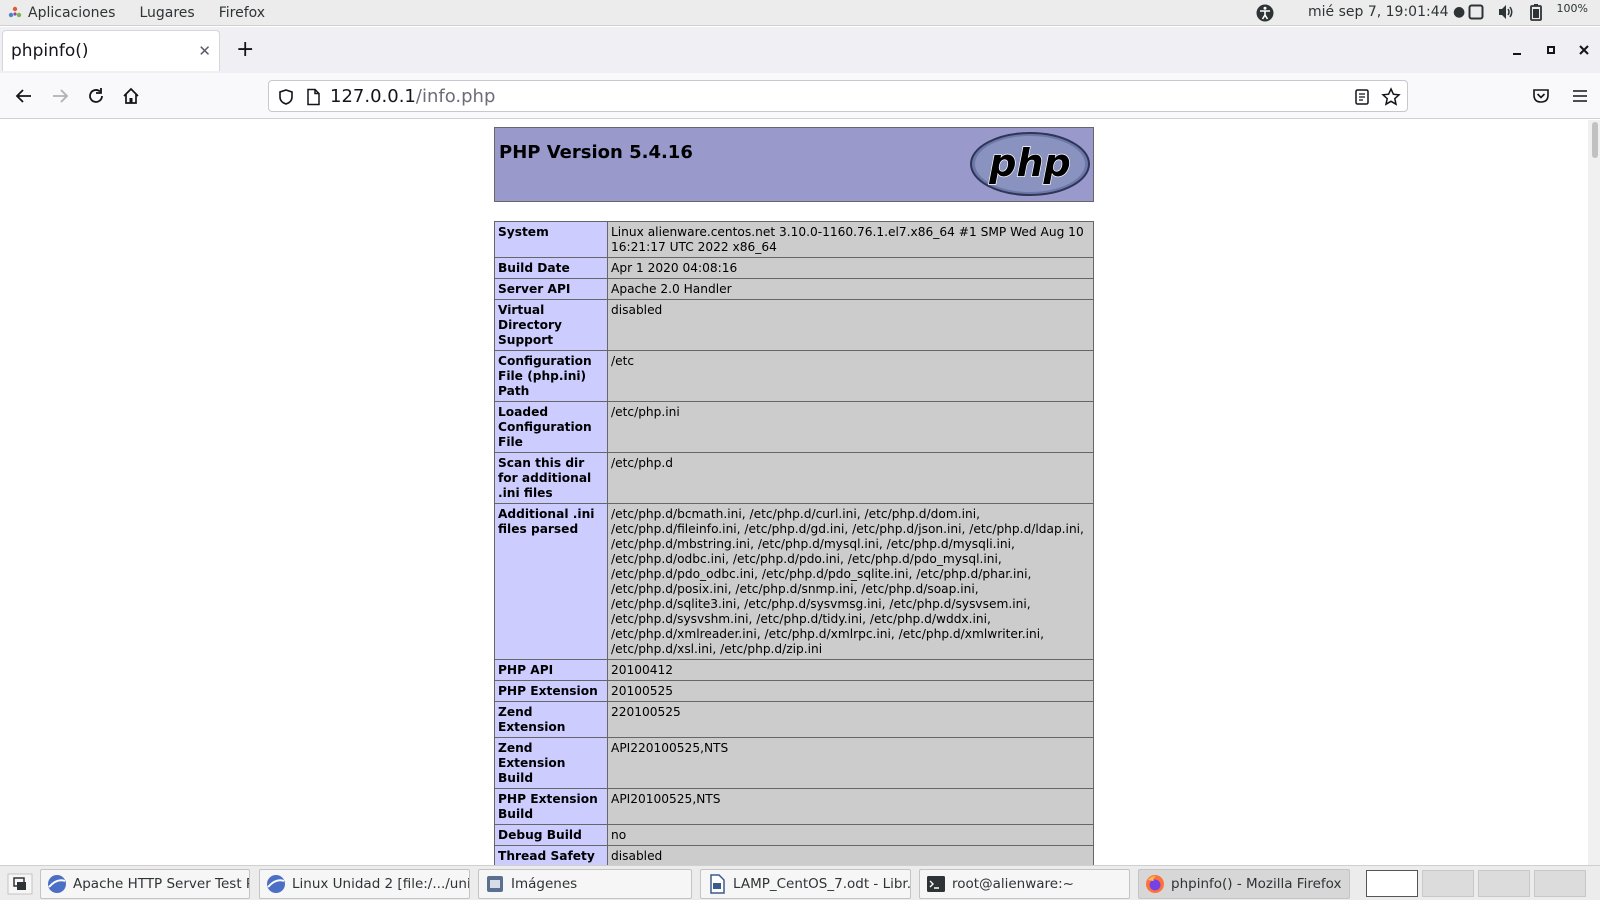 The image size is (1600, 900). What do you see at coordinates (551, 581) in the screenshot?
I see `info-key: Additional .ini files parsed` at bounding box center [551, 581].